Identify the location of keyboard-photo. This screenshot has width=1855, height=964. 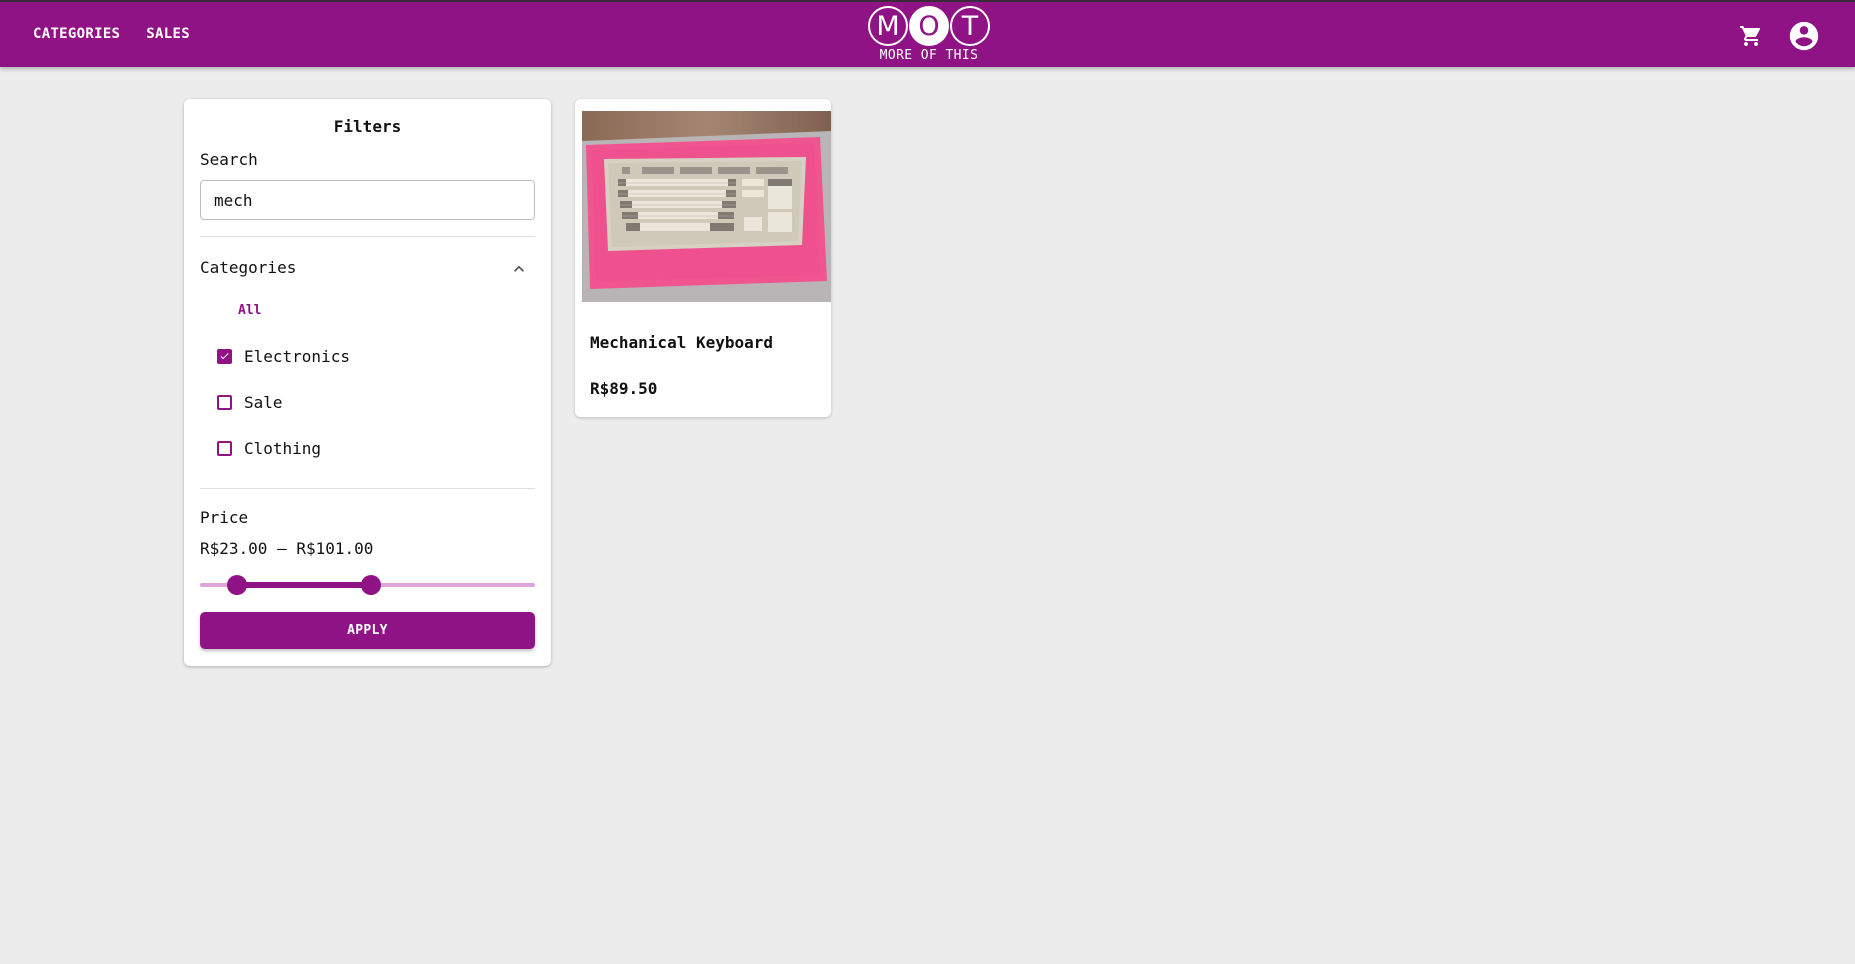
(706, 206).